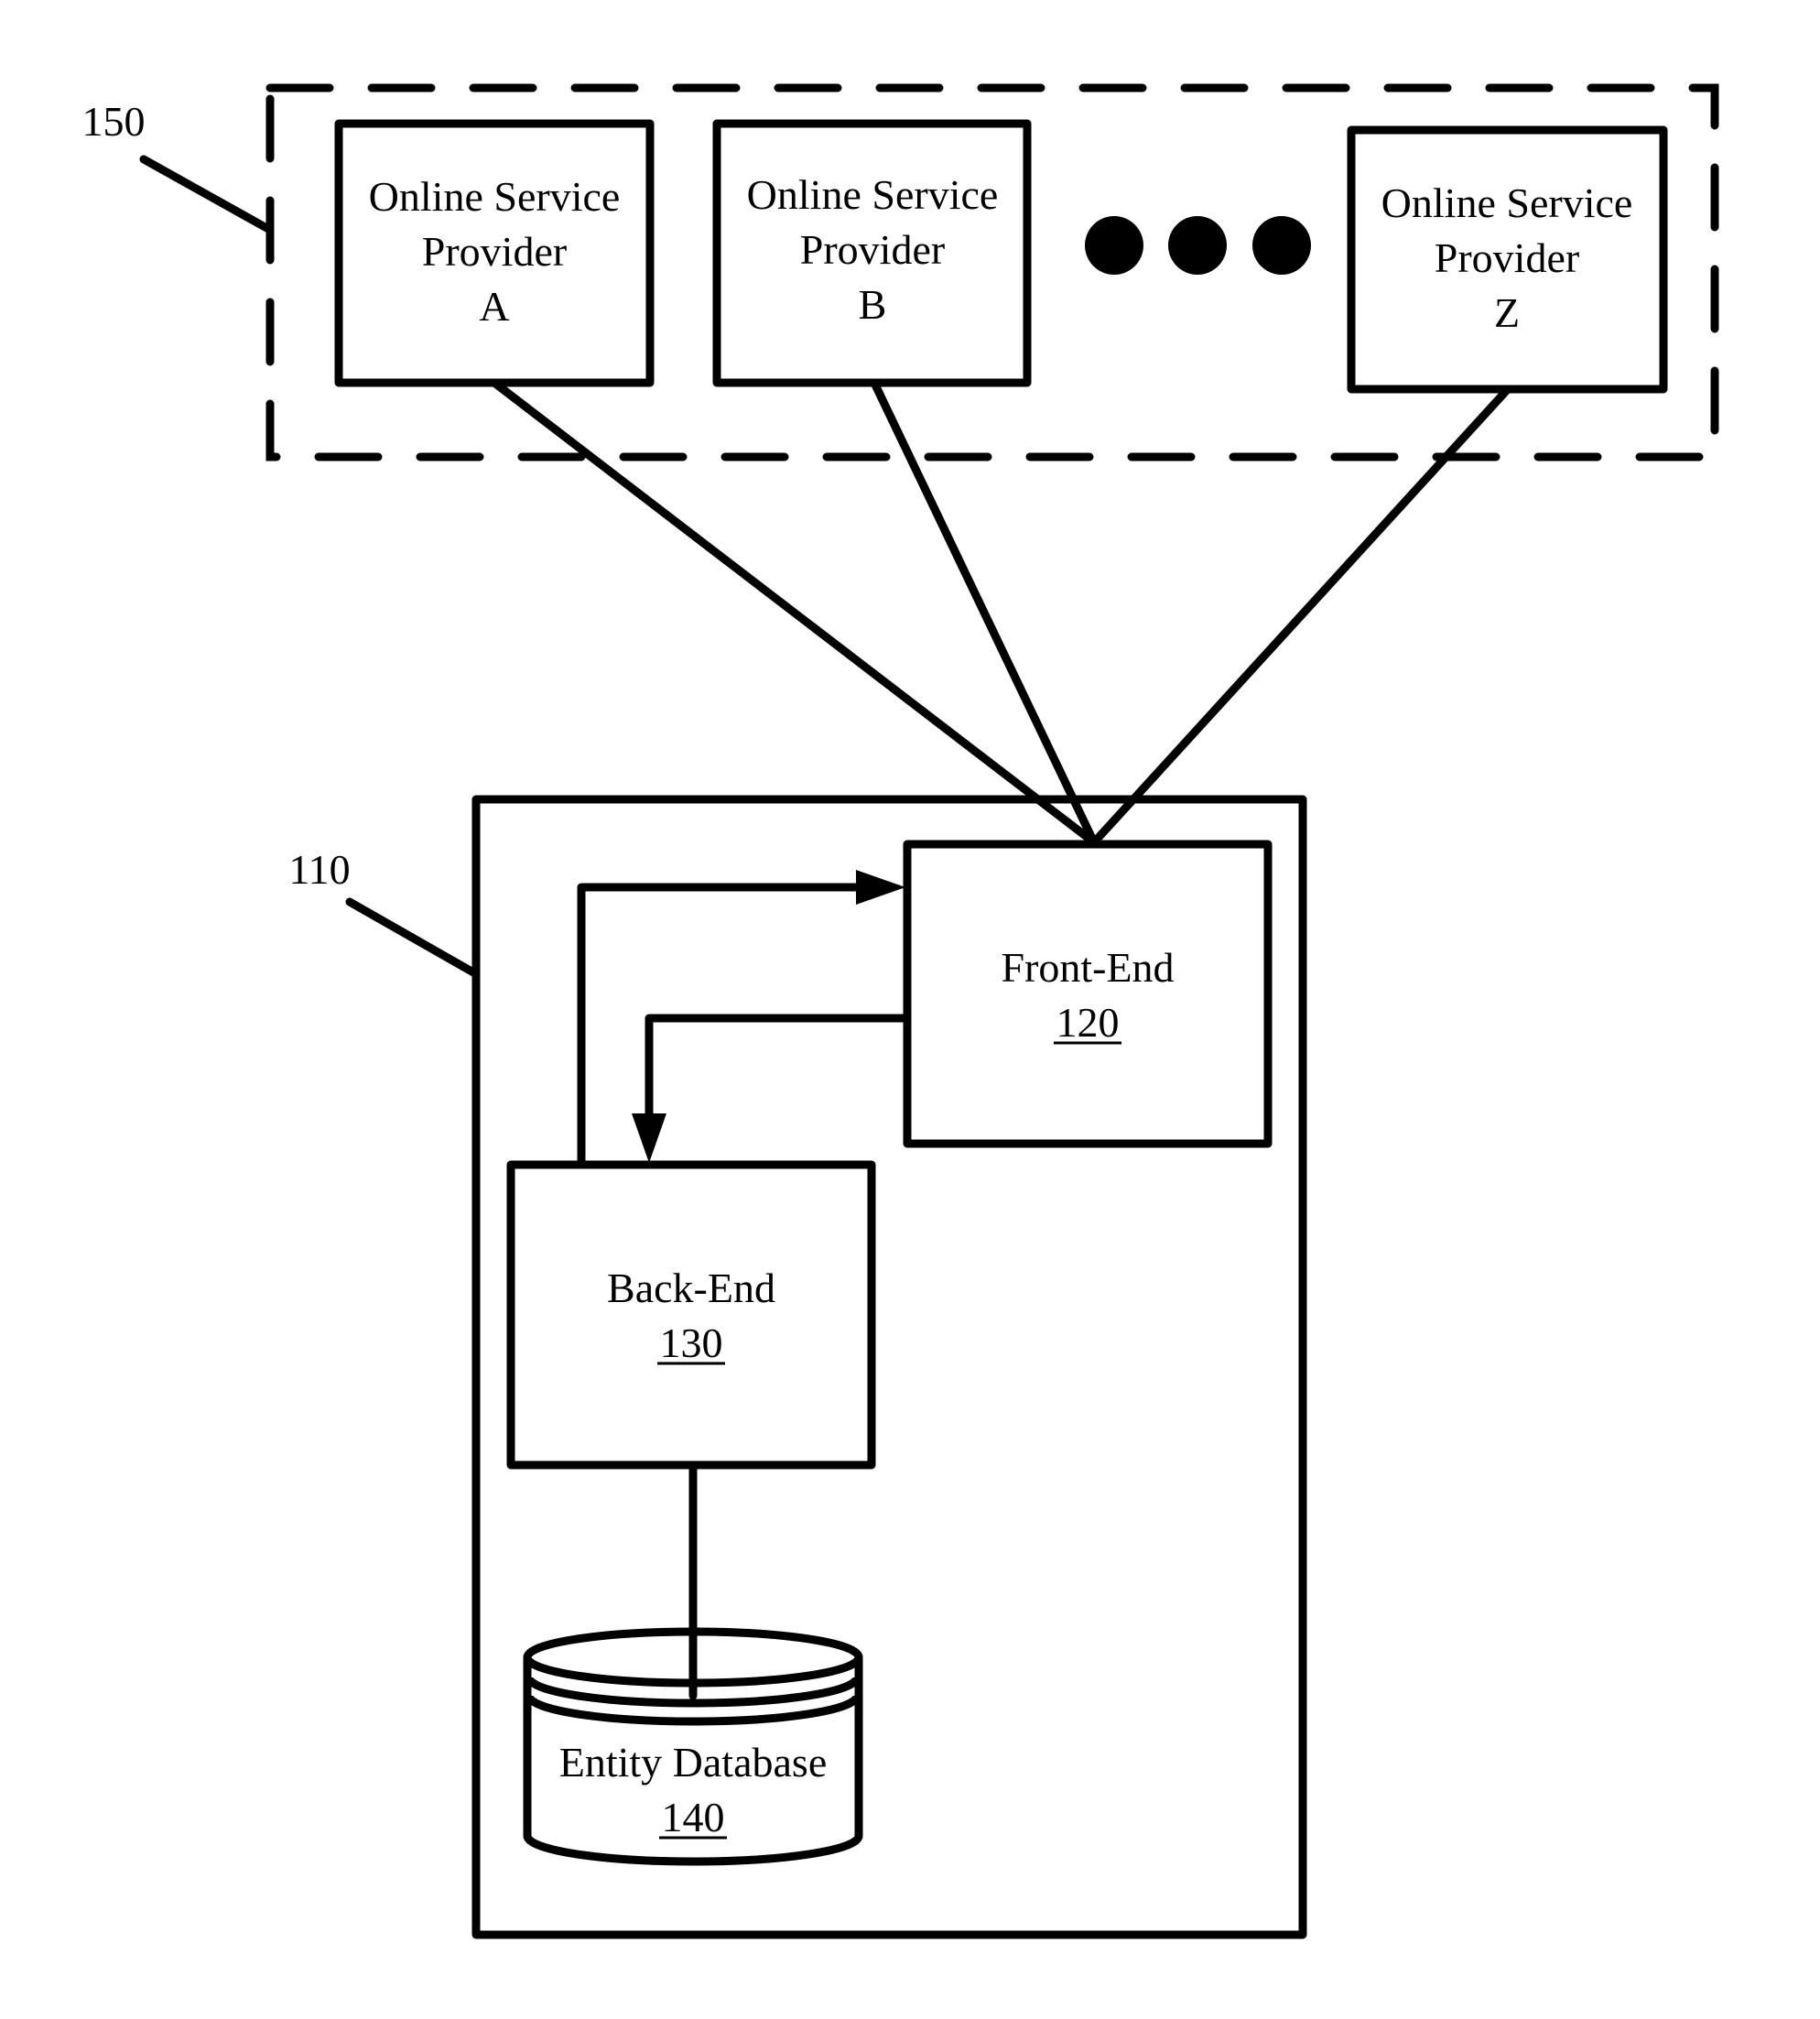 This screenshot has height=2019, width=1820. What do you see at coordinates (880, 887) in the screenshot?
I see `arrowhead-right-icon` at bounding box center [880, 887].